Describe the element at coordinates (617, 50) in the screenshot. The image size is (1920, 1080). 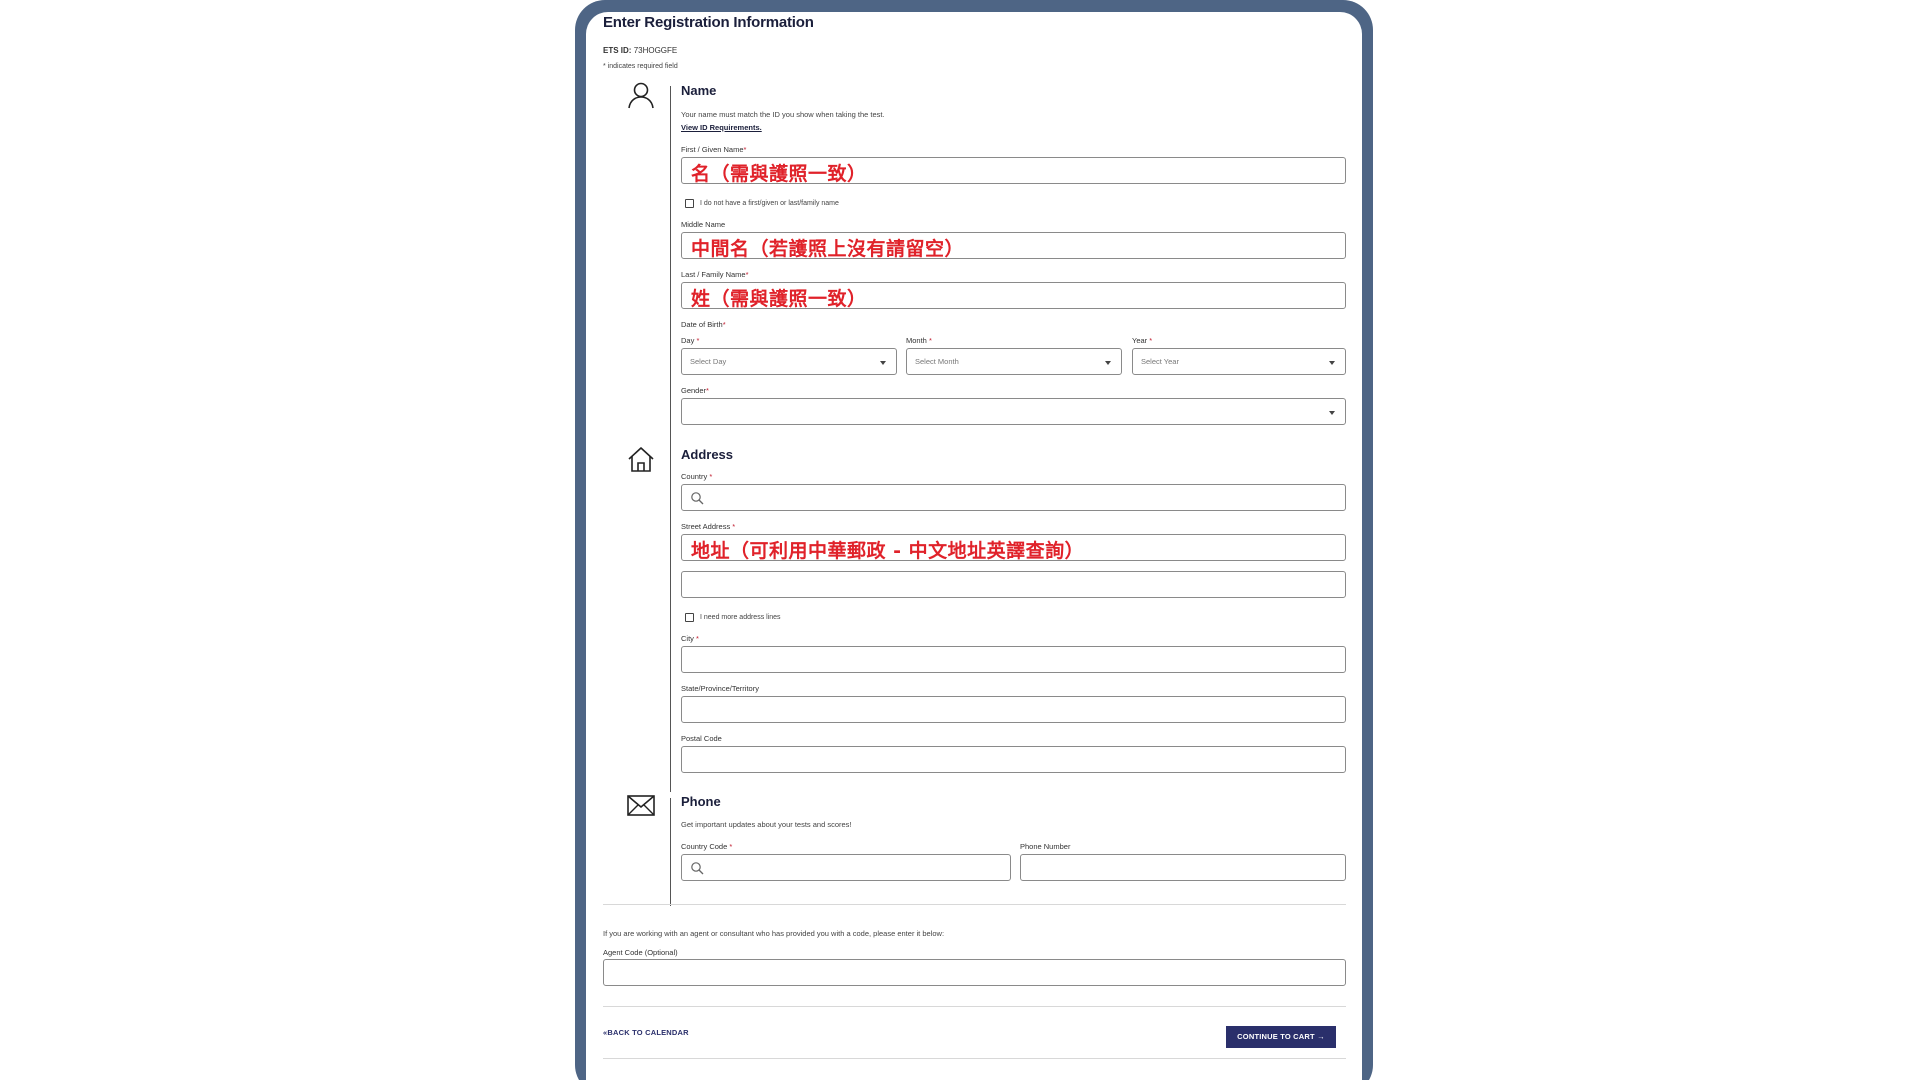
I see `ets-id-label: ETS ID:` at that location.